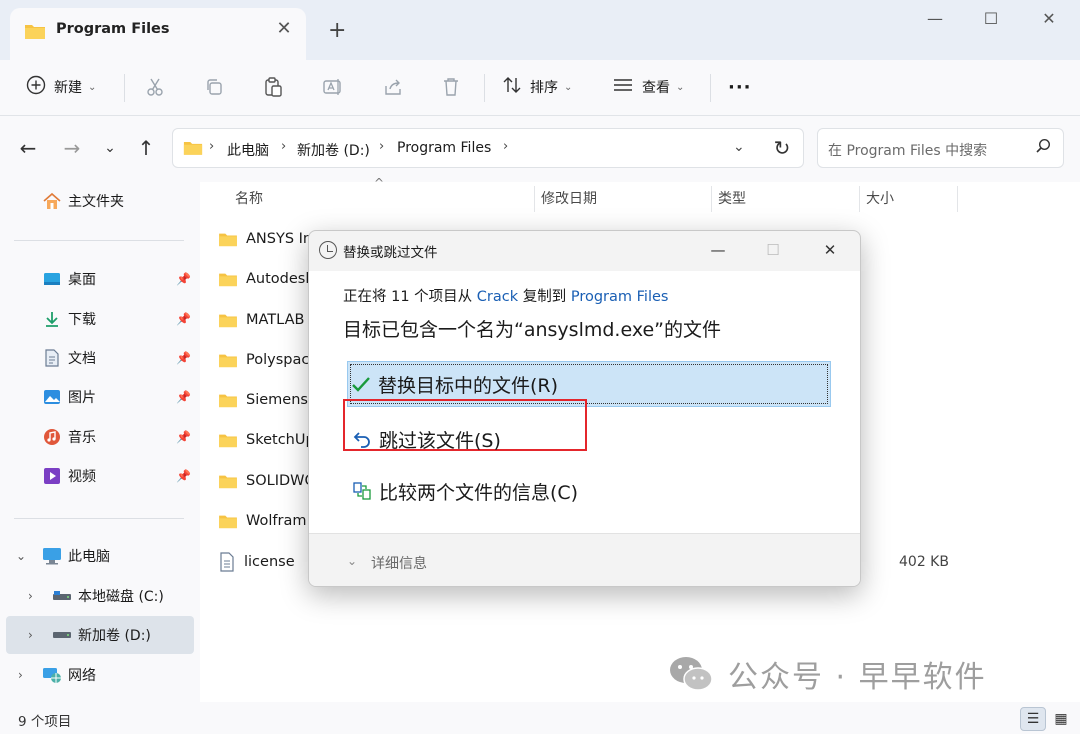 This screenshot has width=1080, height=734. I want to click on share-icon, so click(393, 87).